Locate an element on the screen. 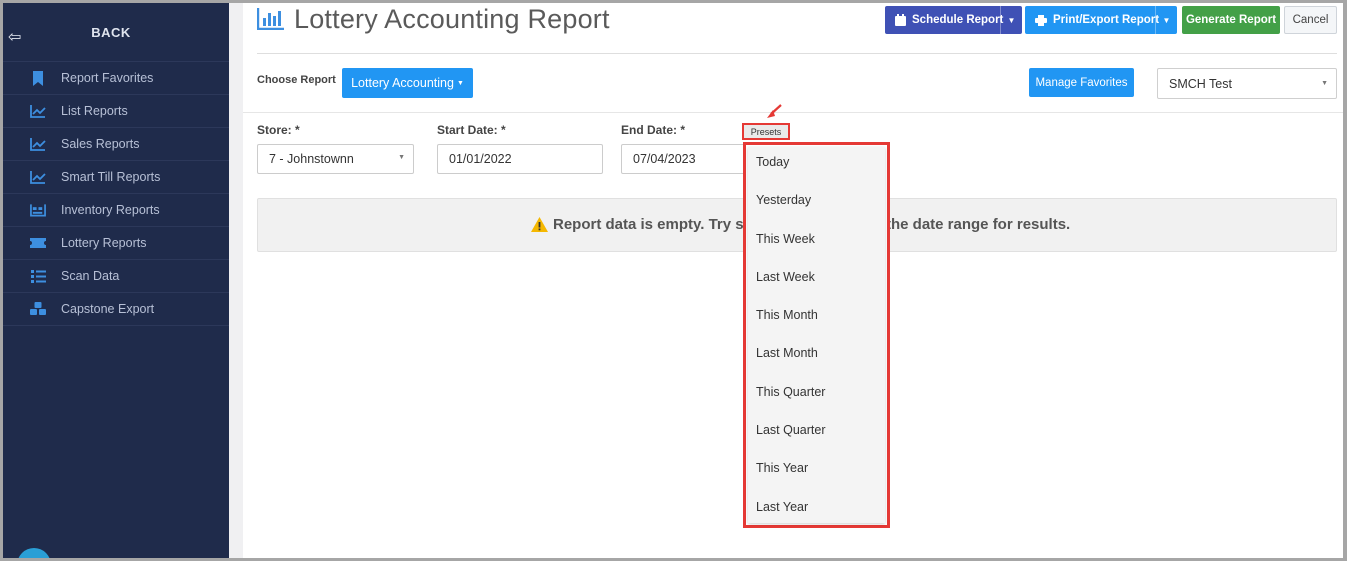  sidebar-item-label: Capstone Export is located at coordinates (108, 309).